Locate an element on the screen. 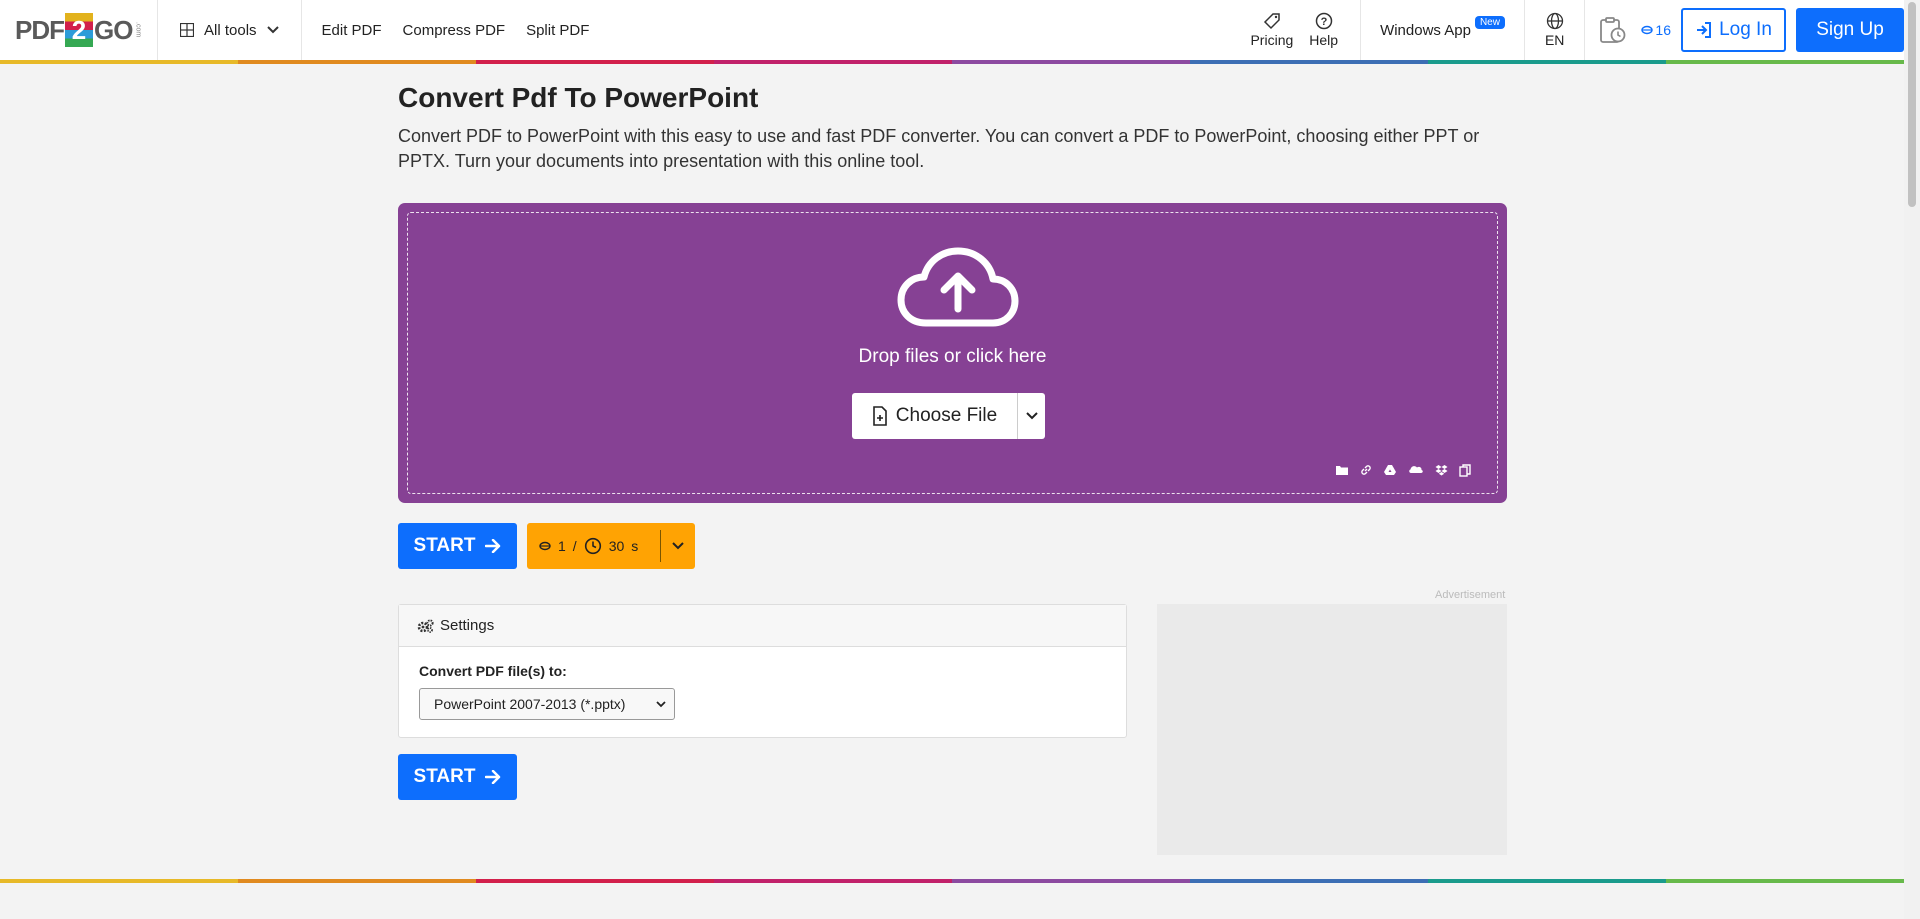 The width and height of the screenshot is (1920, 919). login-label: Log In is located at coordinates (1745, 29).